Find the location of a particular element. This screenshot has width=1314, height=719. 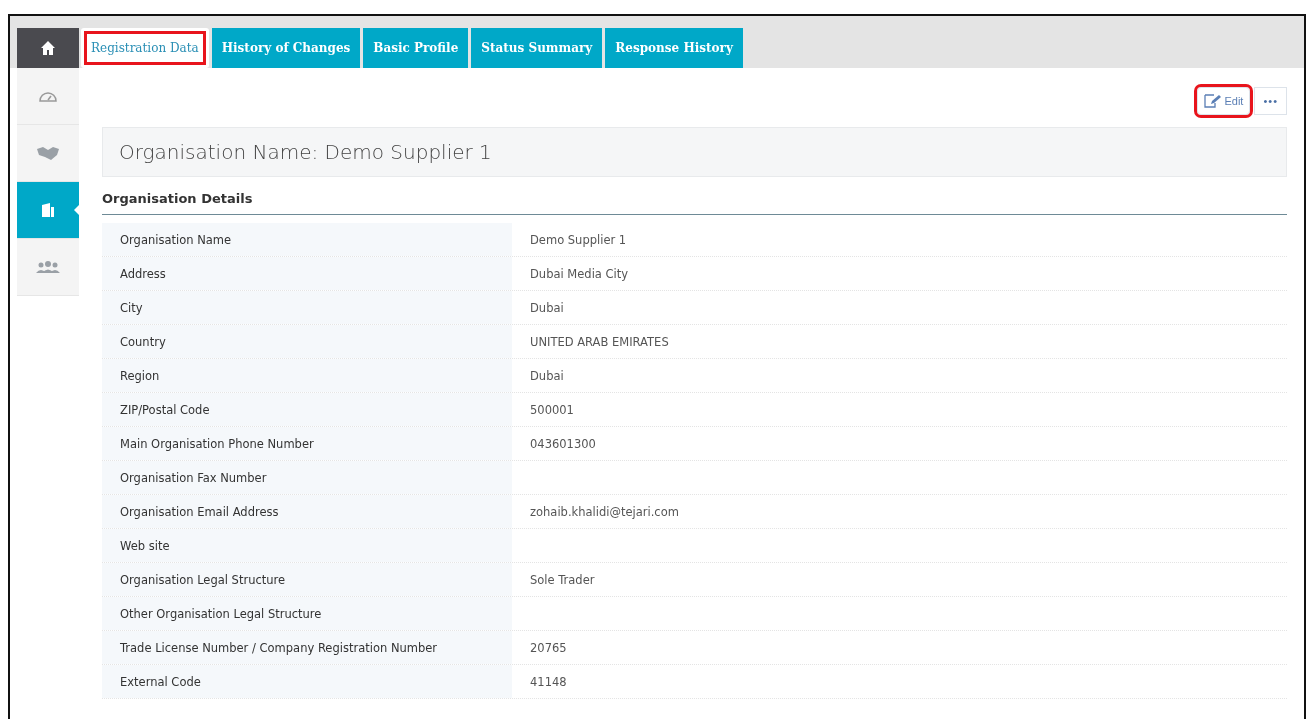

field-label: Organisation Fax Number is located at coordinates (307, 477).